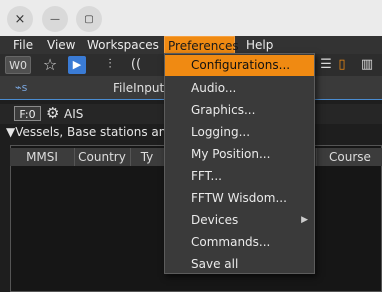  Describe the element at coordinates (42, 157) in the screenshot. I see `col-mmsi: MMSI` at that location.